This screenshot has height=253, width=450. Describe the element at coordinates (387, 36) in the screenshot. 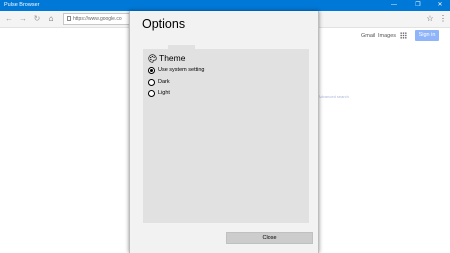

I see `images-link: Images` at that location.